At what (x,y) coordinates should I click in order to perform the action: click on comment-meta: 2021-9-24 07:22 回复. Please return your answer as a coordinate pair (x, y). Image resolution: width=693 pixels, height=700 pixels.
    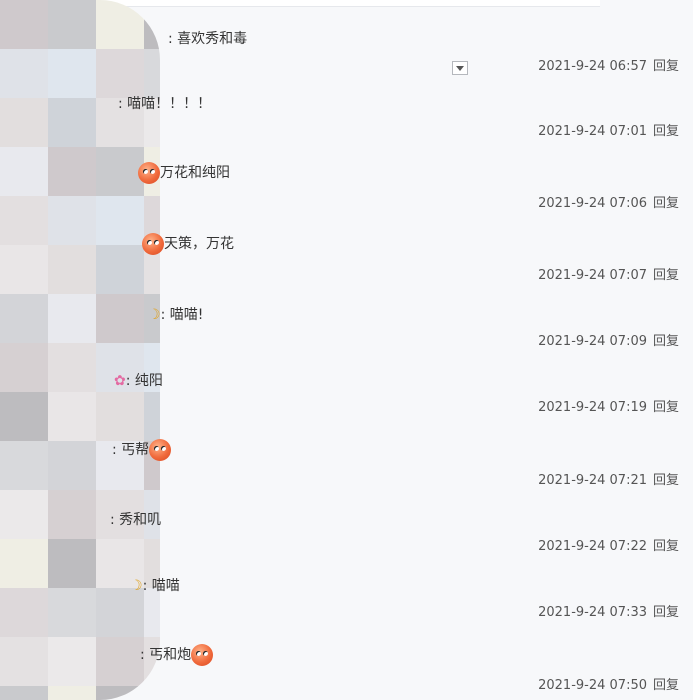
    Looking at the image, I should click on (608, 547).